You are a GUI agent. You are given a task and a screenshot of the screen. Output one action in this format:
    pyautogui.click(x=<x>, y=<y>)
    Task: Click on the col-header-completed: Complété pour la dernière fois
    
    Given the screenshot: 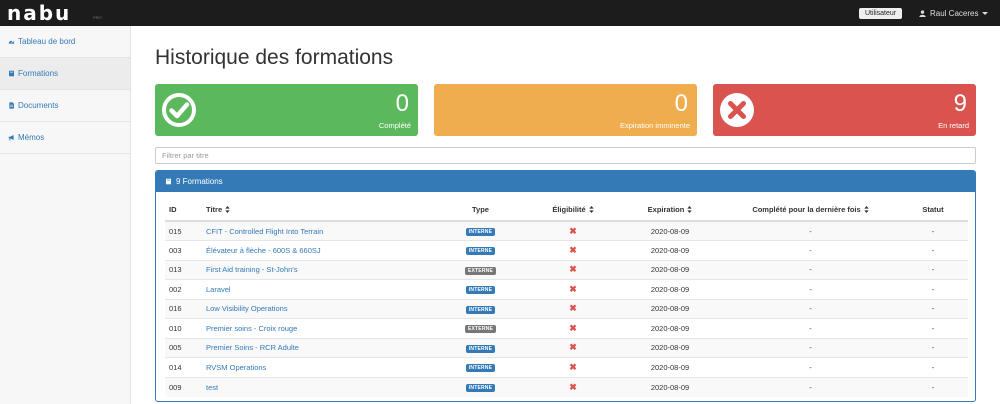 What is the action you would take?
    pyautogui.click(x=810, y=210)
    